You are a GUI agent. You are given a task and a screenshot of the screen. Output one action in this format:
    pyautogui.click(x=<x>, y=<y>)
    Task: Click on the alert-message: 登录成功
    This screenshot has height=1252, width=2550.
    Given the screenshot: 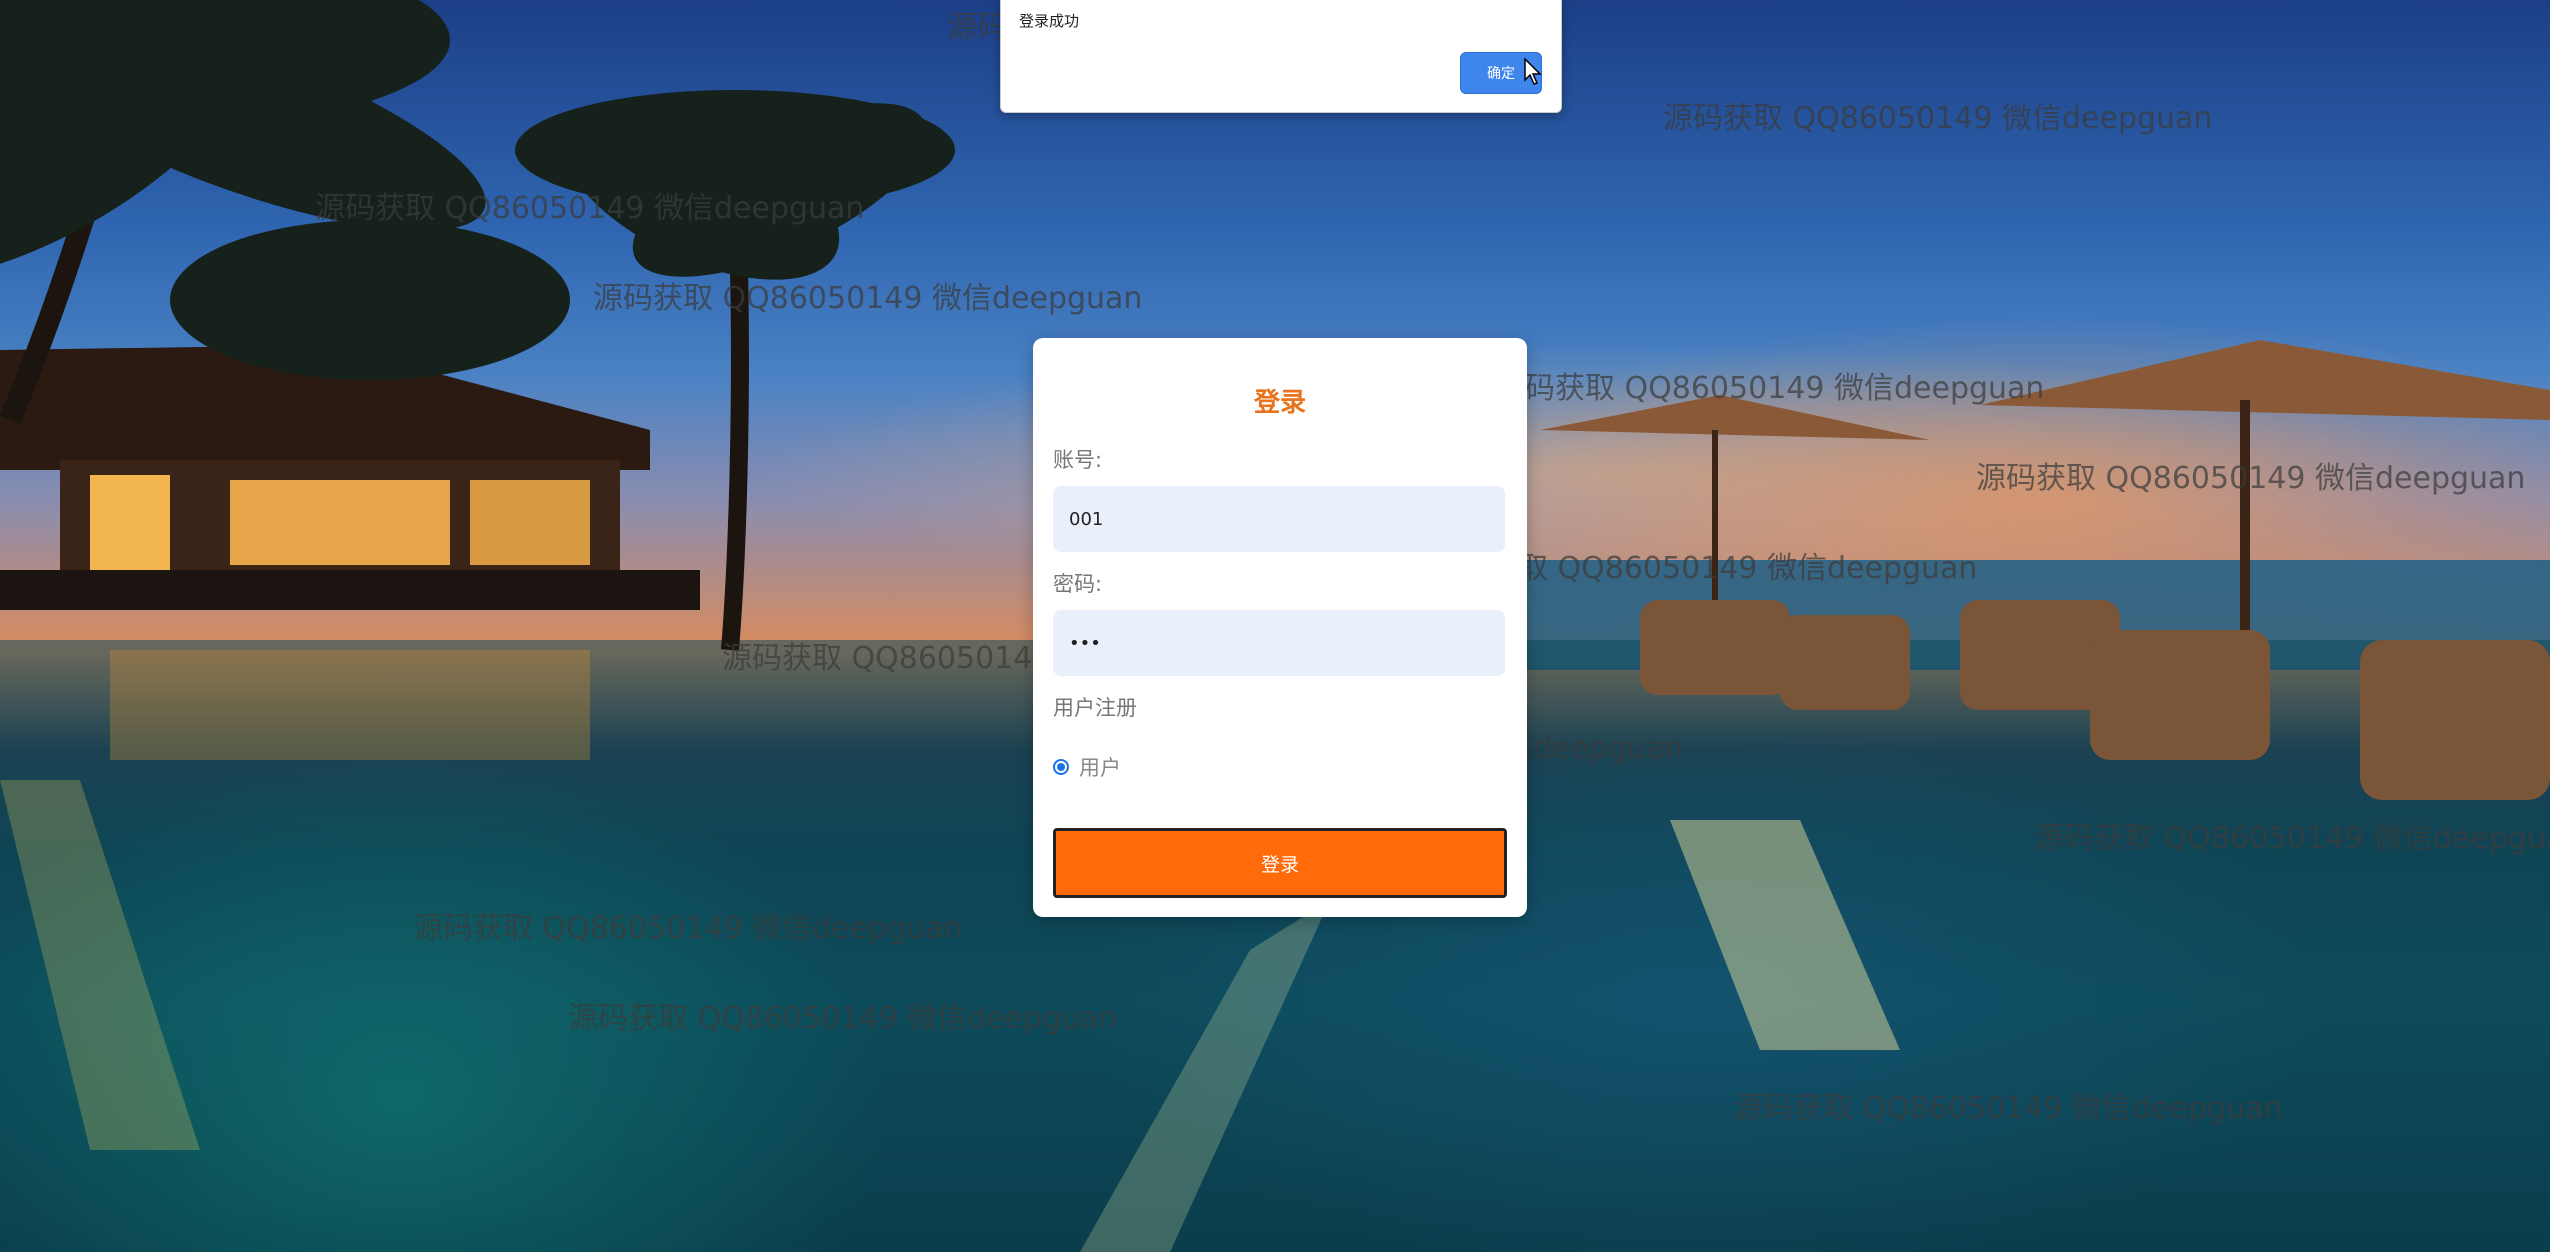 What is the action you would take?
    pyautogui.click(x=1049, y=21)
    